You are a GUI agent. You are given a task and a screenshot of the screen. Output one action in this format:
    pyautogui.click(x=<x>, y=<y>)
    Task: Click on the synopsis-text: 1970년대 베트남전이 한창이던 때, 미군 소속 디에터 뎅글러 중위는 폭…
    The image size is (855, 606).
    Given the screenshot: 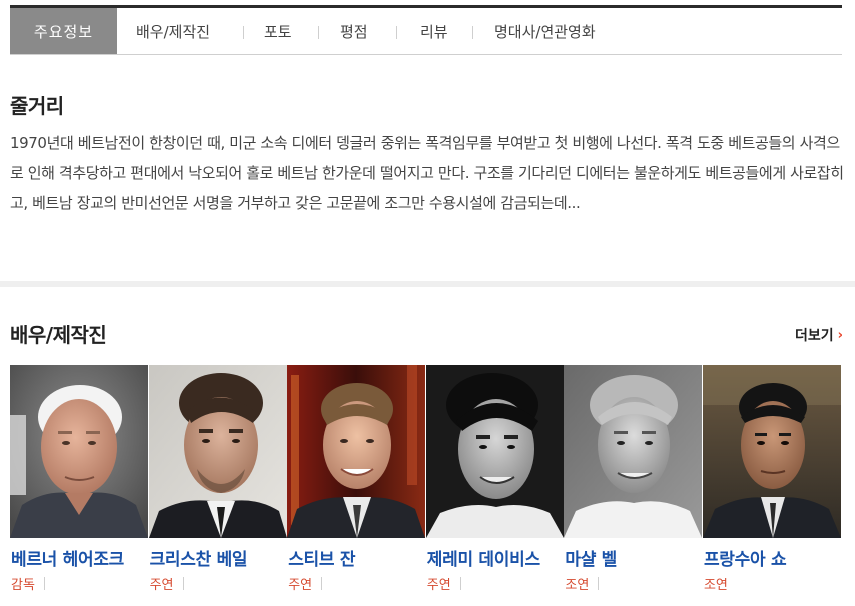 What is the action you would take?
    pyautogui.click(x=427, y=173)
    